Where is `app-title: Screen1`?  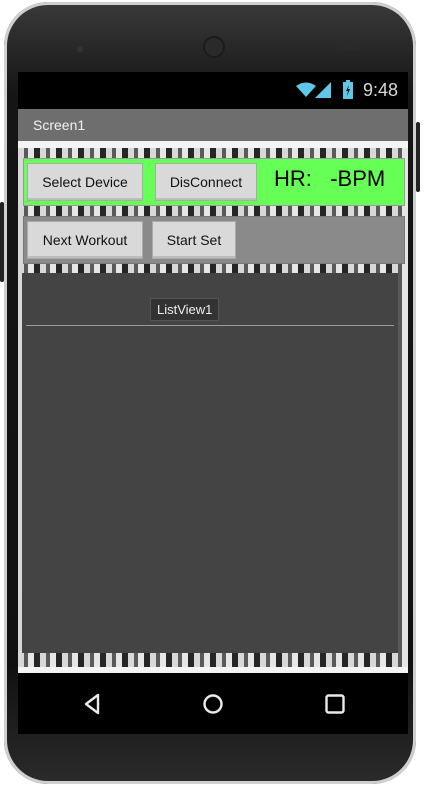
app-title: Screen1 is located at coordinates (59, 125).